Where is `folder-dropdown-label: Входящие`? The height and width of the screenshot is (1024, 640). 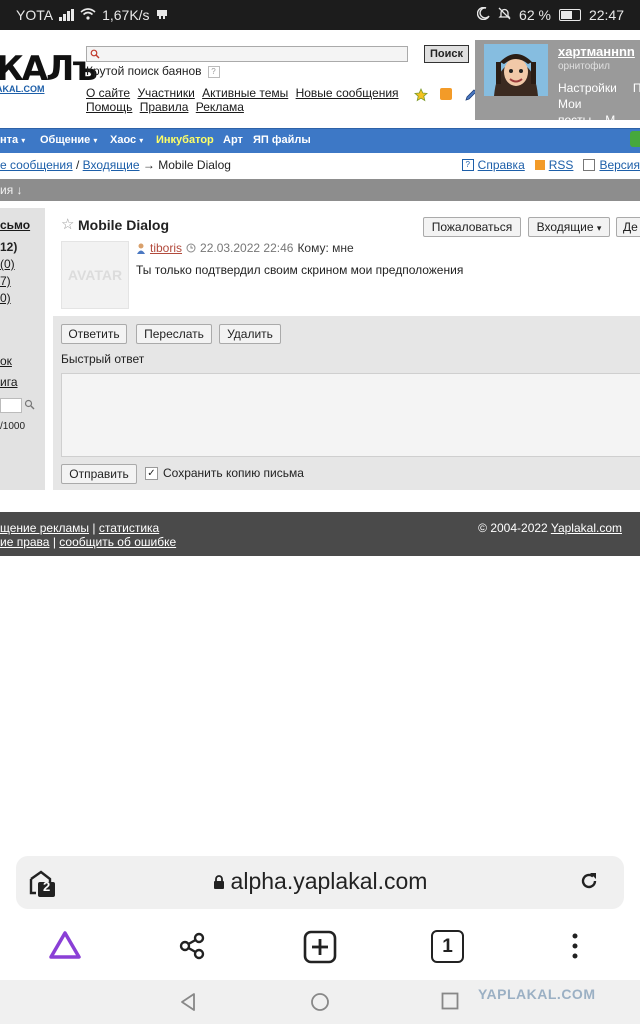 folder-dropdown-label: Входящие is located at coordinates (565, 227).